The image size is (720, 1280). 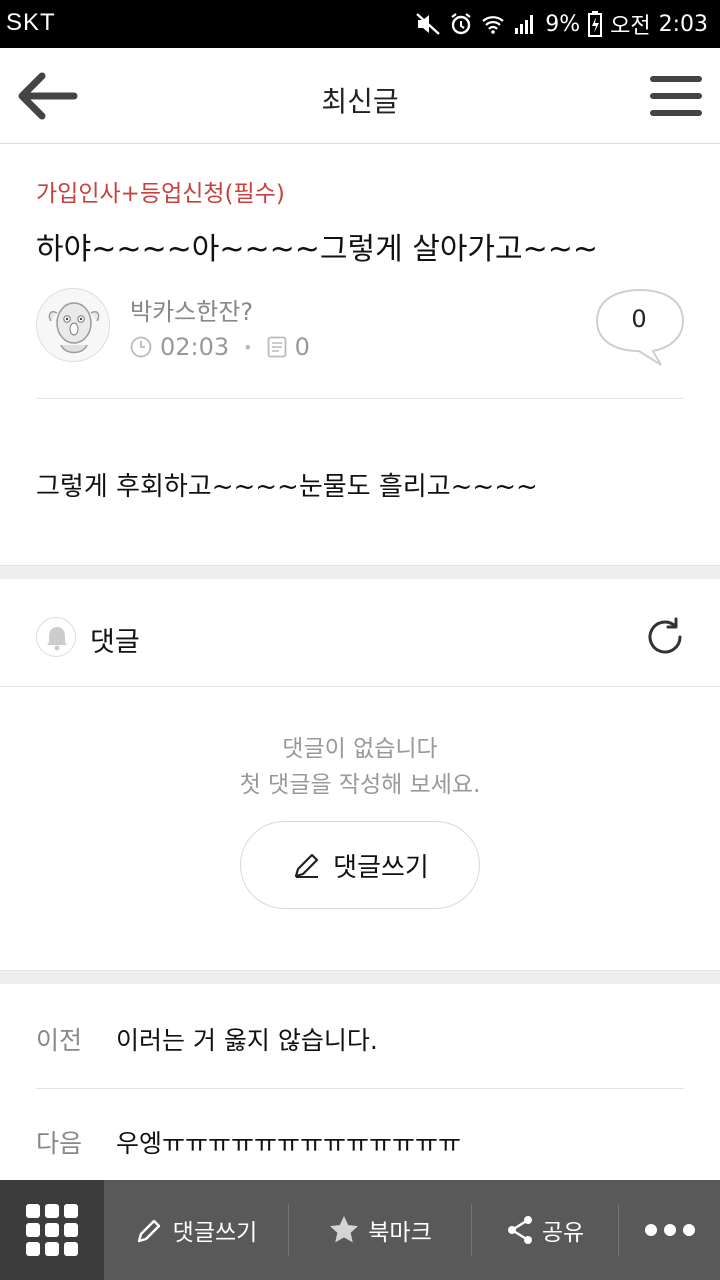 What do you see at coordinates (74, 328) in the screenshot?
I see `avatar-character-icon` at bounding box center [74, 328].